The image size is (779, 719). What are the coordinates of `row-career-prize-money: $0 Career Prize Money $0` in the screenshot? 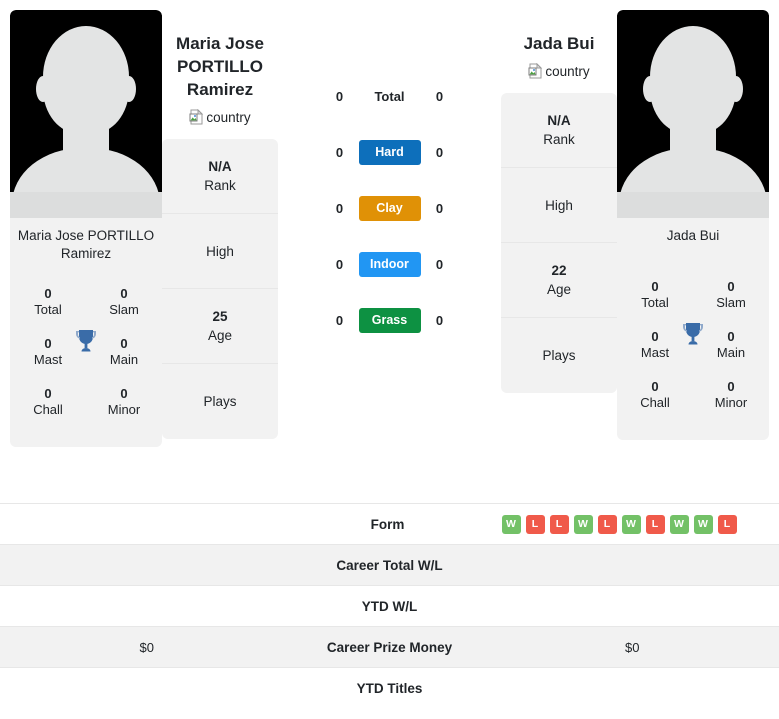 It's located at (389, 646).